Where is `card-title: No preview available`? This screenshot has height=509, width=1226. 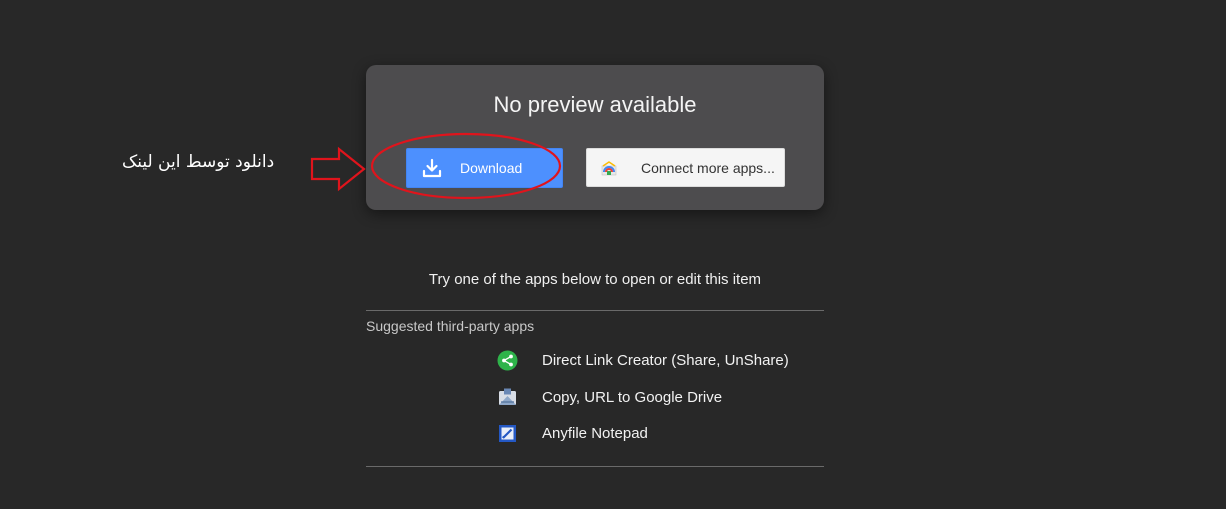
card-title: No preview available is located at coordinates (595, 104).